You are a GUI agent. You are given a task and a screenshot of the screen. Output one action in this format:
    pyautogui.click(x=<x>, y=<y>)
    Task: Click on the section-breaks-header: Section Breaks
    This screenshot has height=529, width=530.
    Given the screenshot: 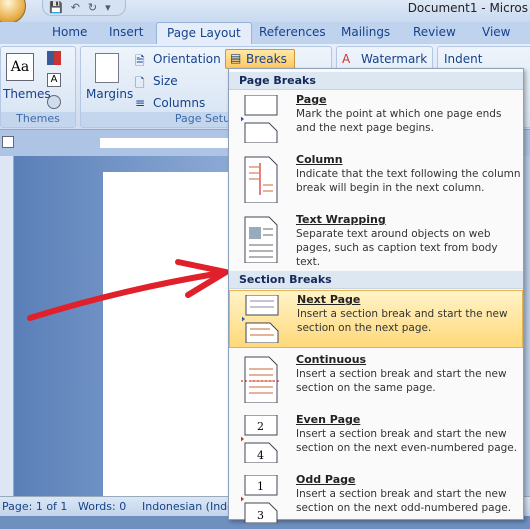 What is the action you would take?
    pyautogui.click(x=376, y=280)
    